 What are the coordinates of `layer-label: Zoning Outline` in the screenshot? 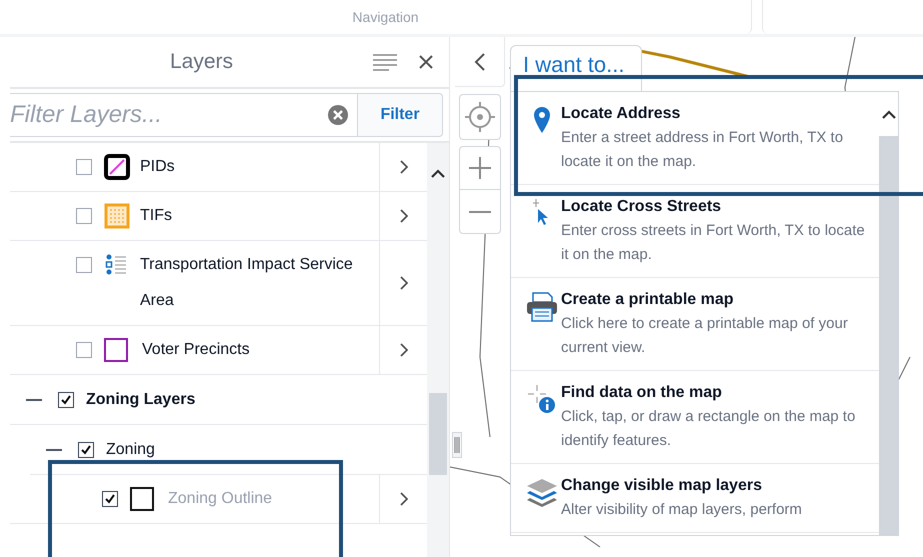 It's located at (220, 499).